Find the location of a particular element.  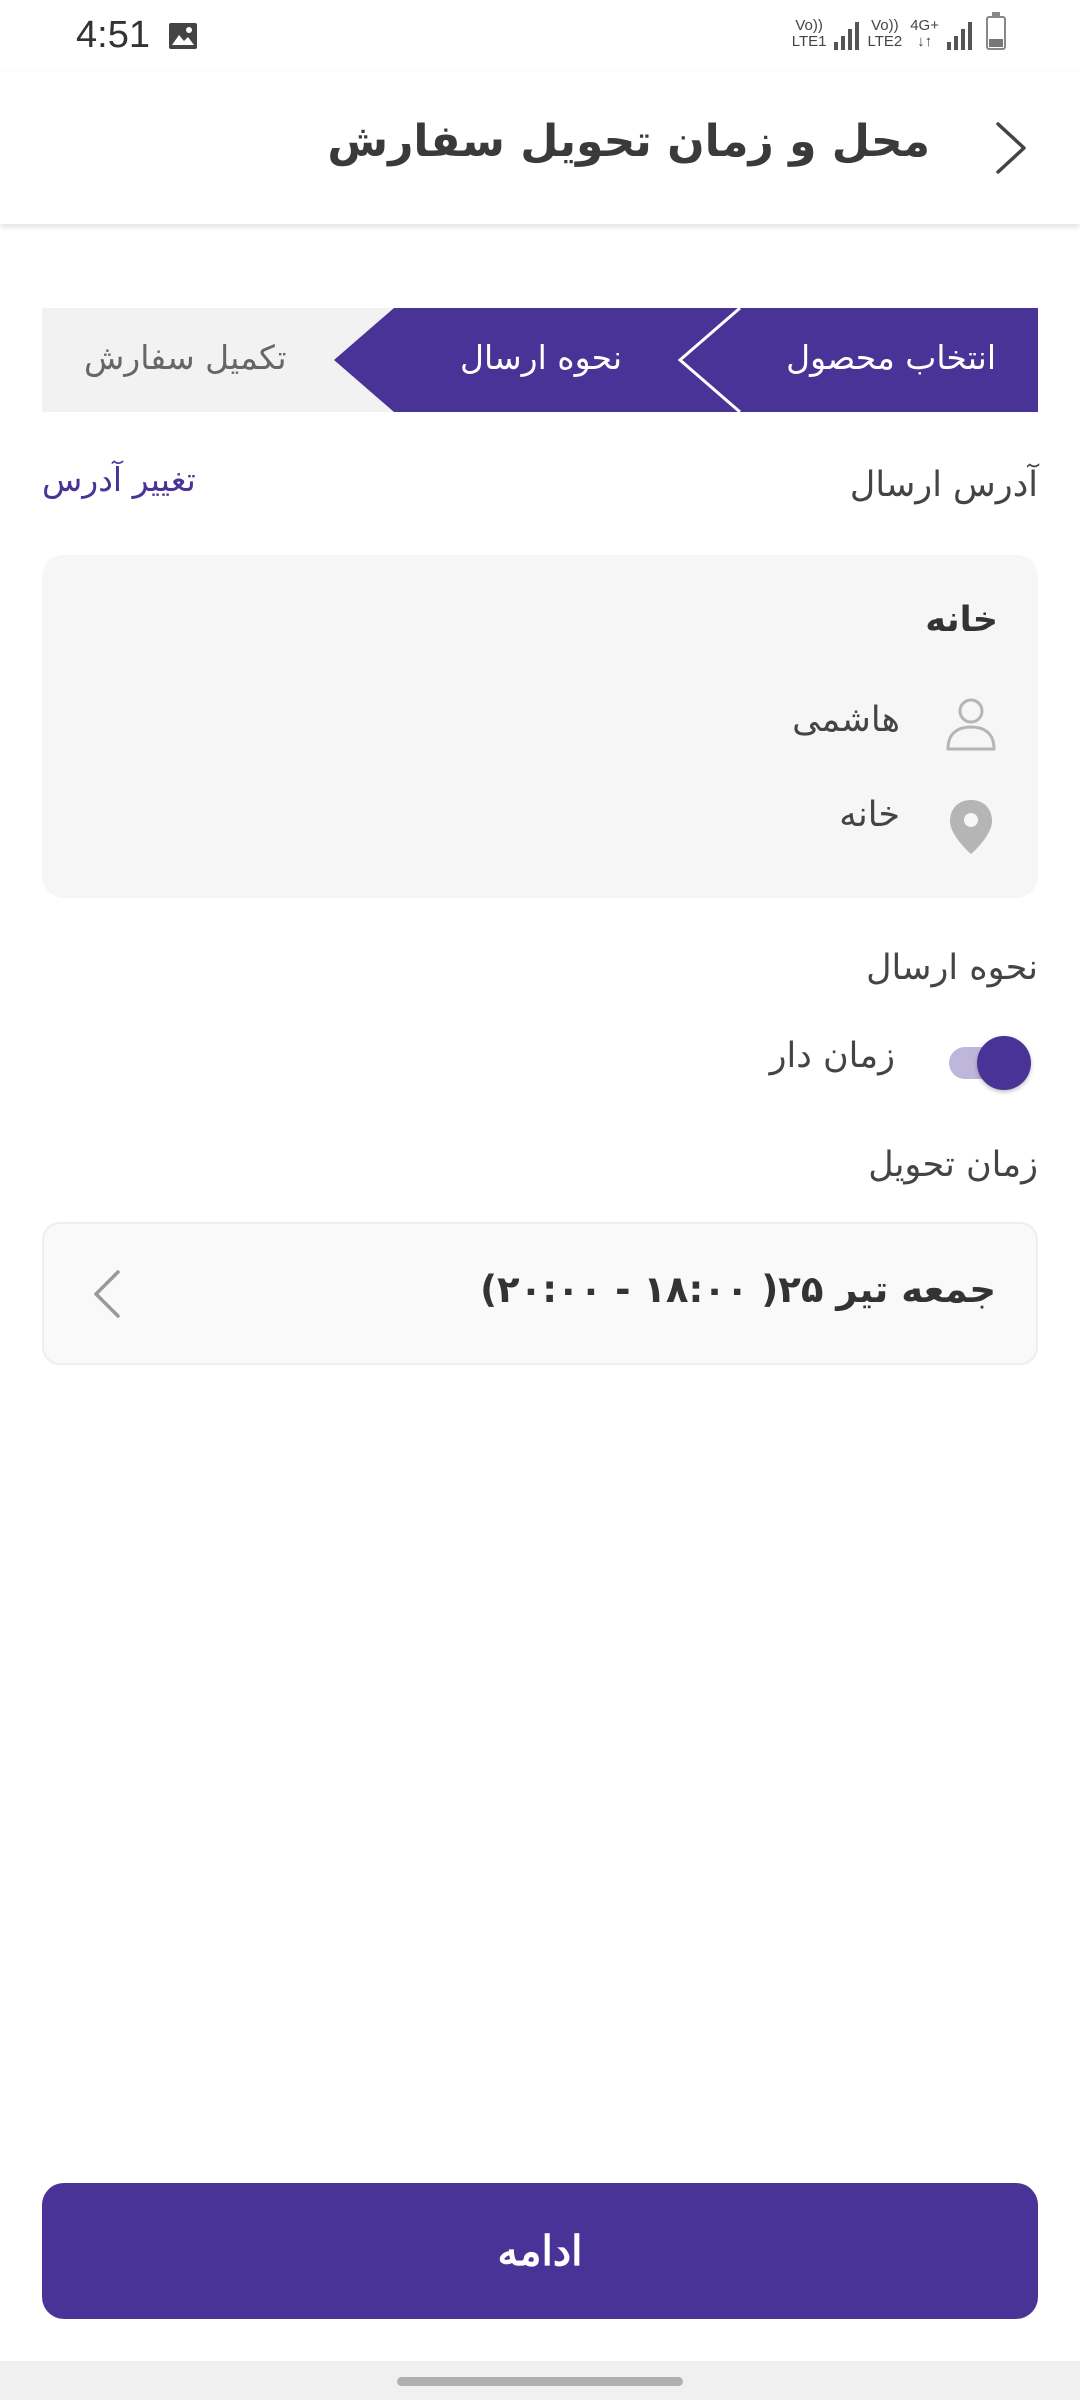

status-time: 4:51 is located at coordinates (113, 35).